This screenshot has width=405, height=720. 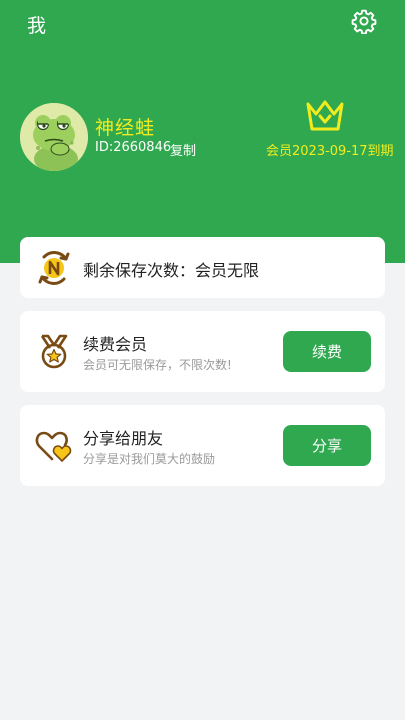 I want to click on renew-title: 续费会员, so click(x=115, y=344).